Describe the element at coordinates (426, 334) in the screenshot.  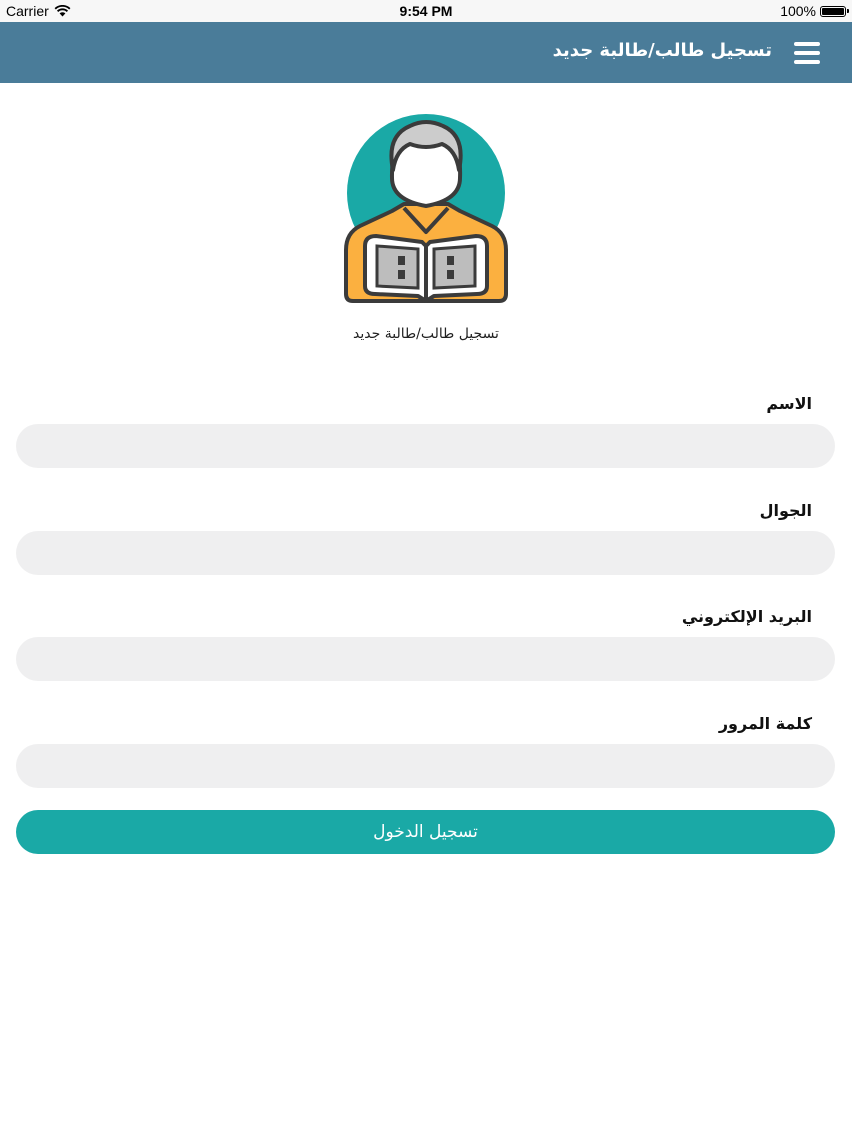
I see `page-subtitle: تسجيل طالب/طالبة جديد` at that location.